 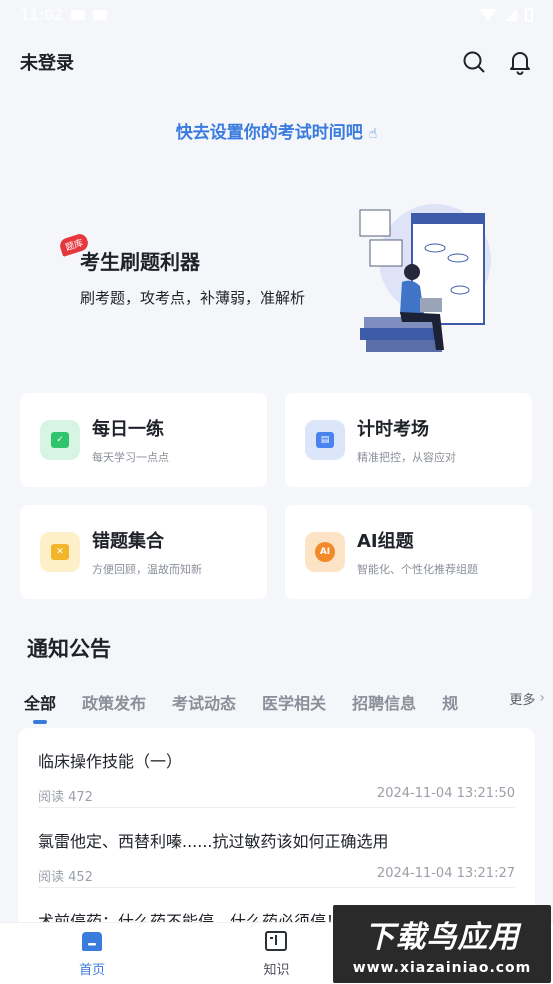 I want to click on nav-home-label: 首页, so click(x=92, y=970).